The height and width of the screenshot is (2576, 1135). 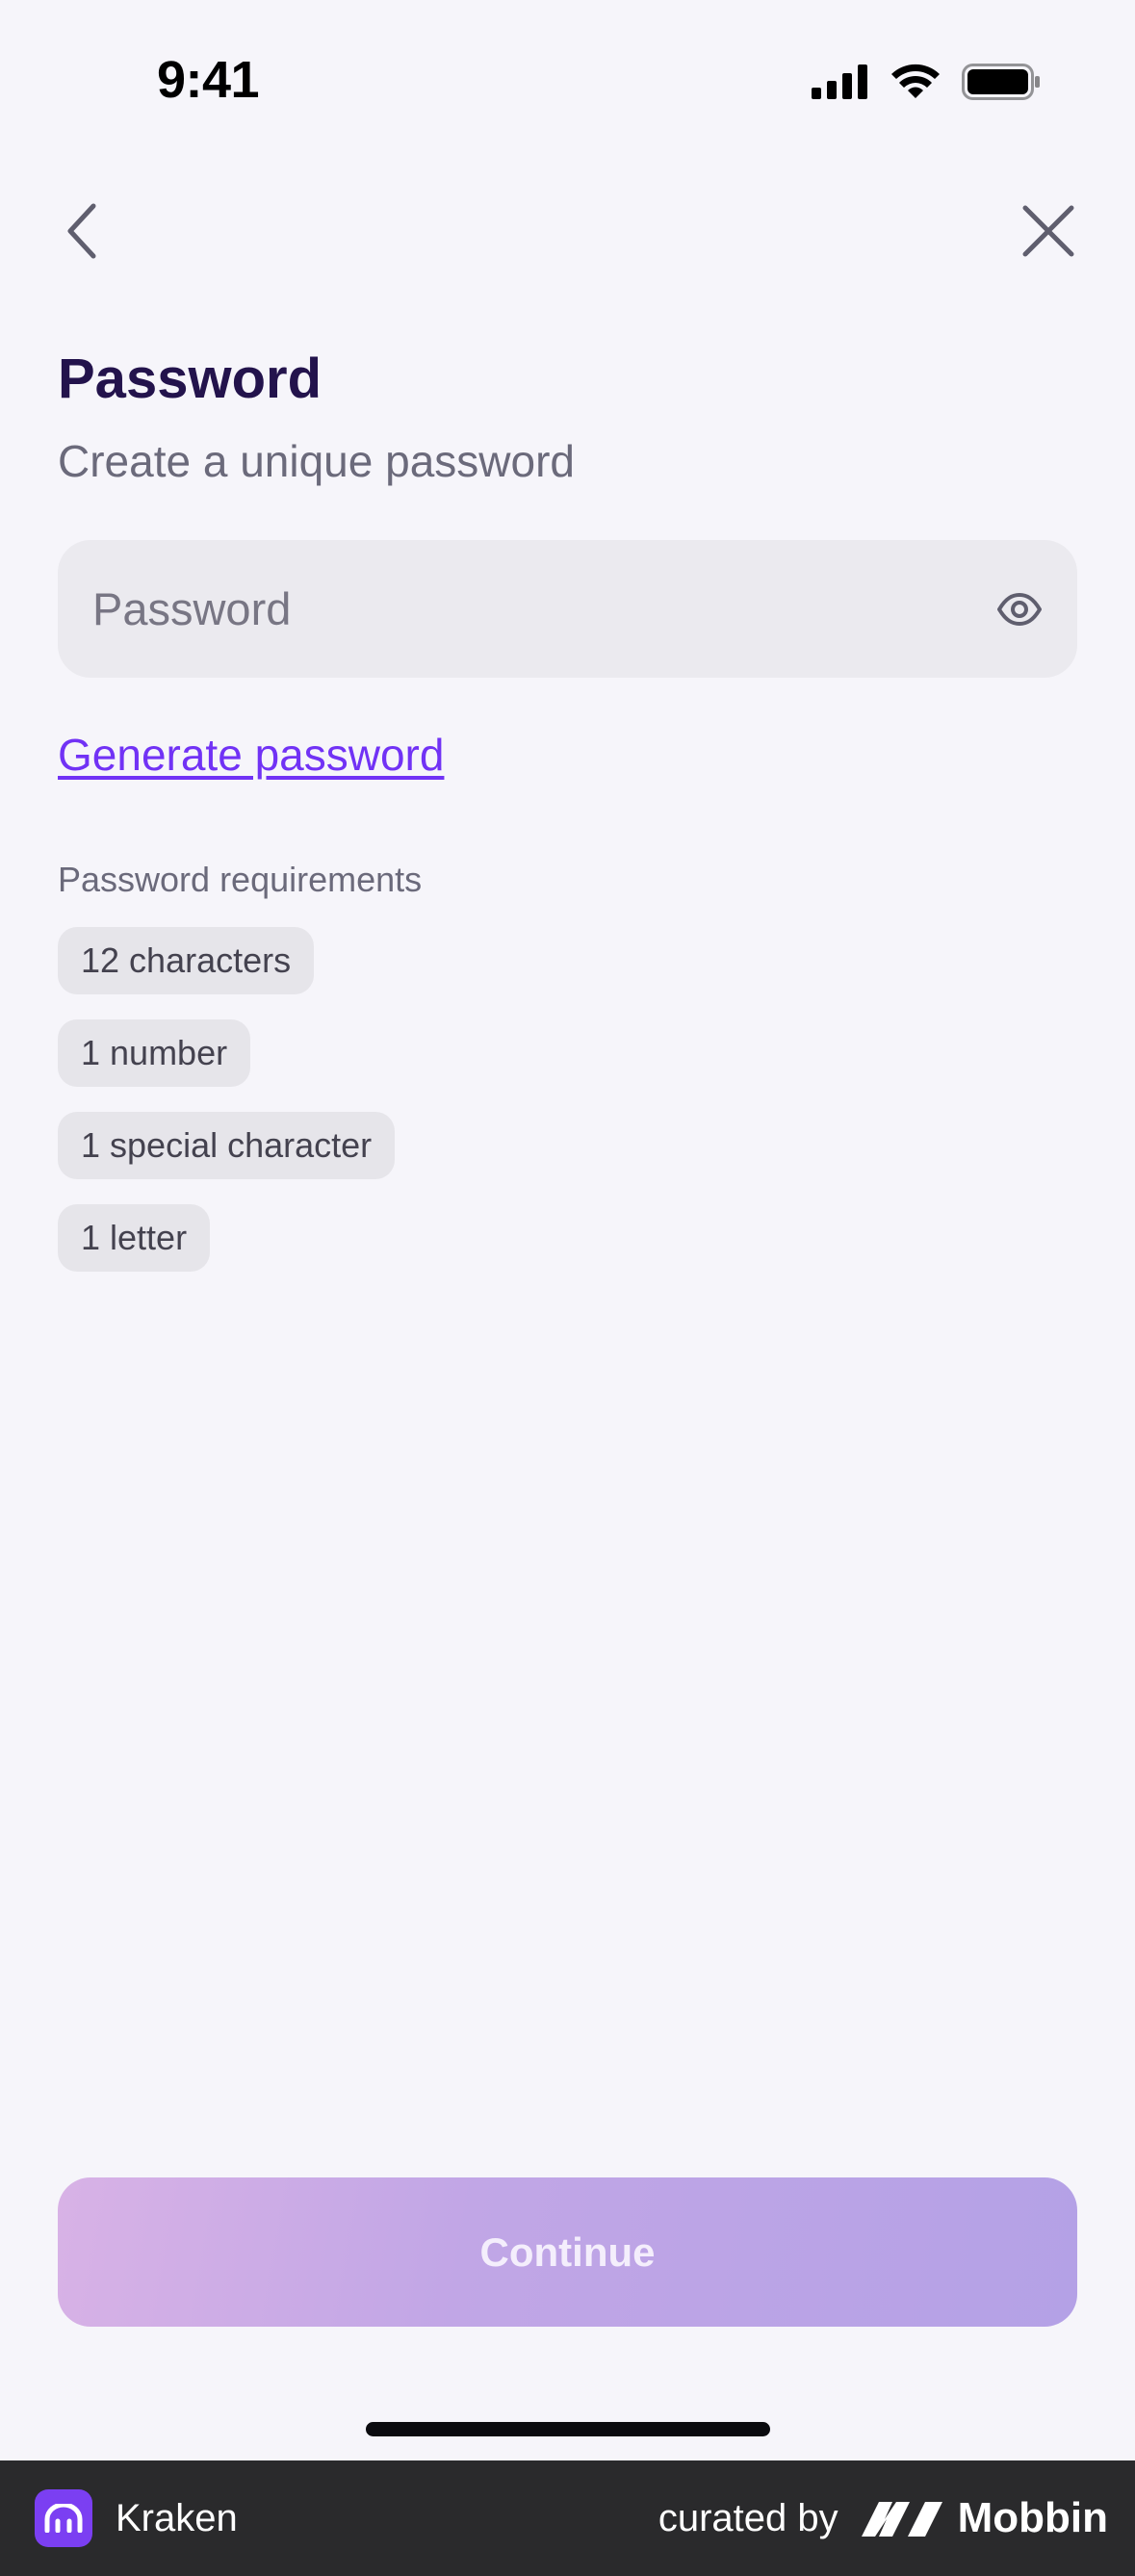 I want to click on curated-by-text: curated by, so click(x=748, y=2518).